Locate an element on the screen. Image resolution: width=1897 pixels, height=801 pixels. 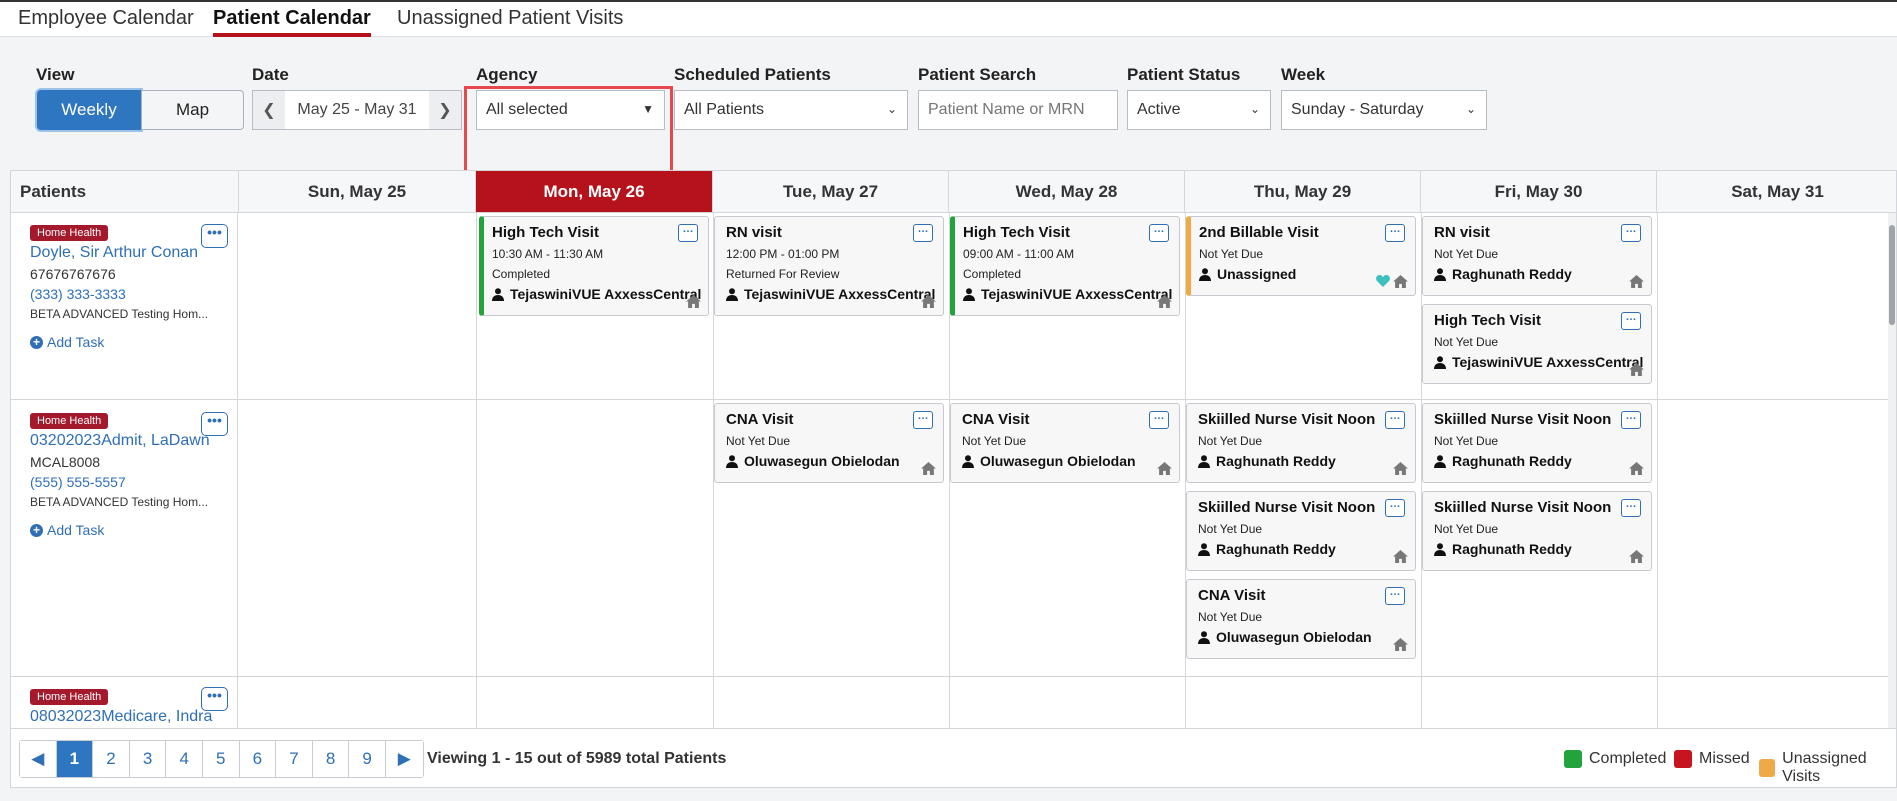
day-header-fri: Fri, May 30 is located at coordinates (1539, 192).